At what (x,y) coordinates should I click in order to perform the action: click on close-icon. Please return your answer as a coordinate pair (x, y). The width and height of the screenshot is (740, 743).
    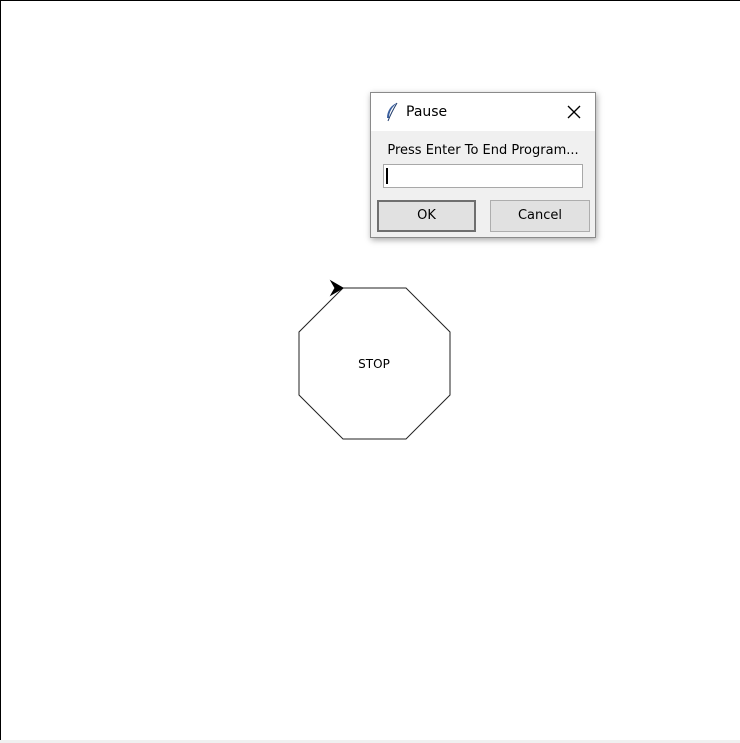
    Looking at the image, I should click on (574, 112).